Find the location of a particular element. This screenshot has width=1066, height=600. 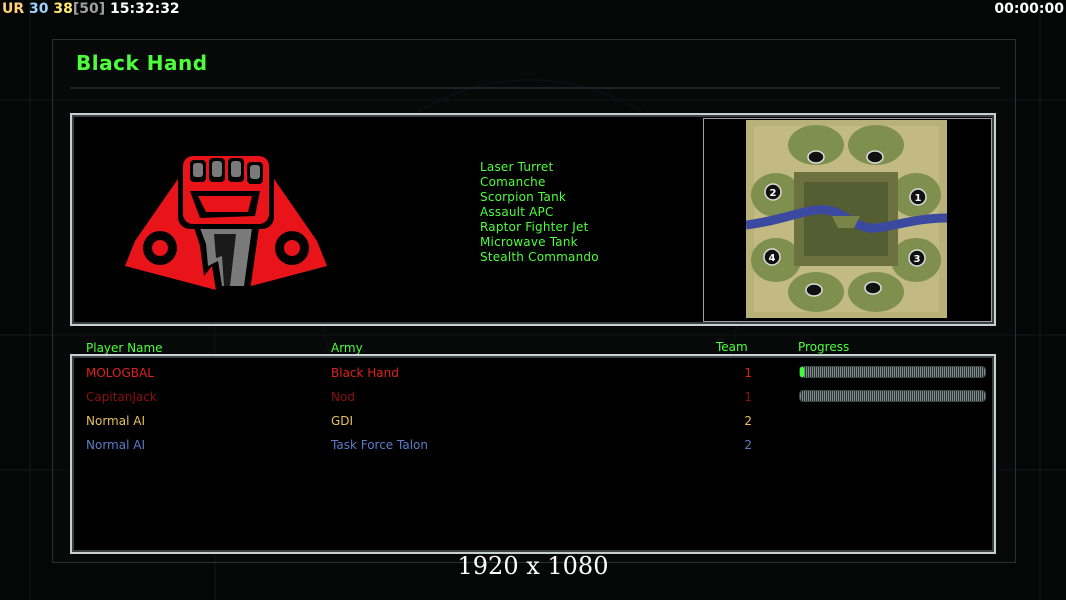

overlay-prefix: UR is located at coordinates (13, 9).